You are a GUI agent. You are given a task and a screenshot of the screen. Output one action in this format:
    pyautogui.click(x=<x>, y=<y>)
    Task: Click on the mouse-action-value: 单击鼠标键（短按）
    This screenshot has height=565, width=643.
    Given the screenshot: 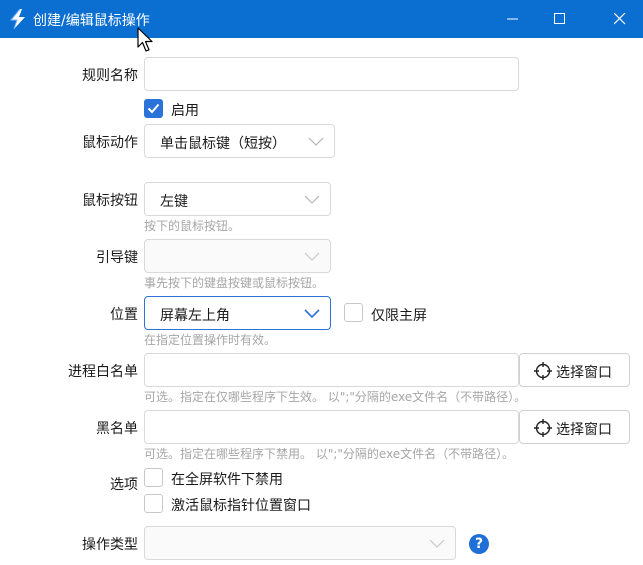 What is the action you would take?
    pyautogui.click(x=223, y=144)
    